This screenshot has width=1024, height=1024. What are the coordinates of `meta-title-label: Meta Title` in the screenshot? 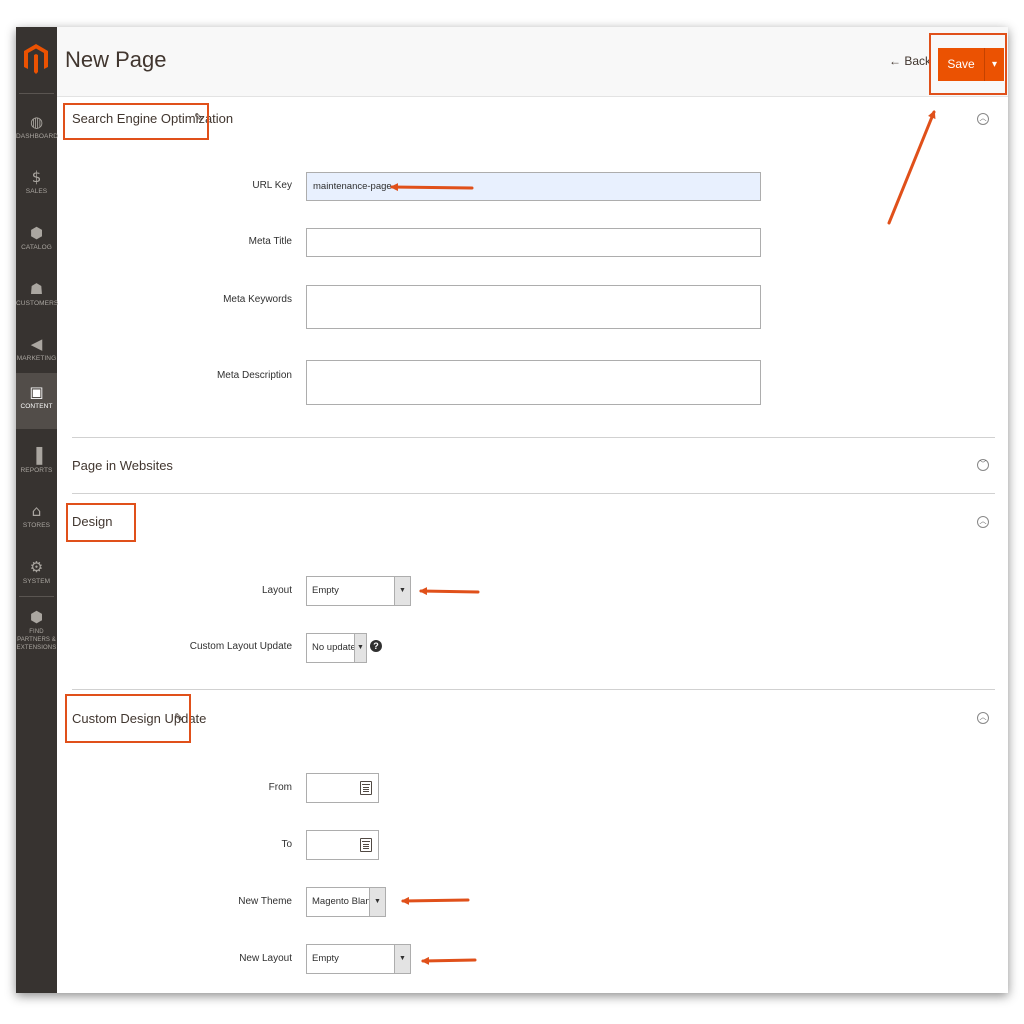 It's located at (270, 241).